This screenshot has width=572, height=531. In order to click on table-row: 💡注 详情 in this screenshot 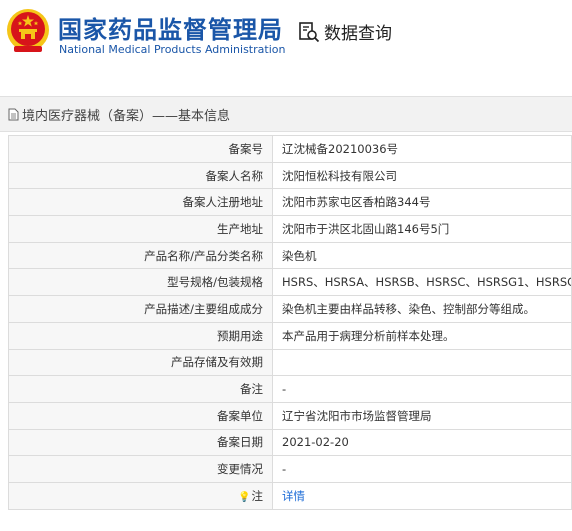, I will do `click(290, 495)`.